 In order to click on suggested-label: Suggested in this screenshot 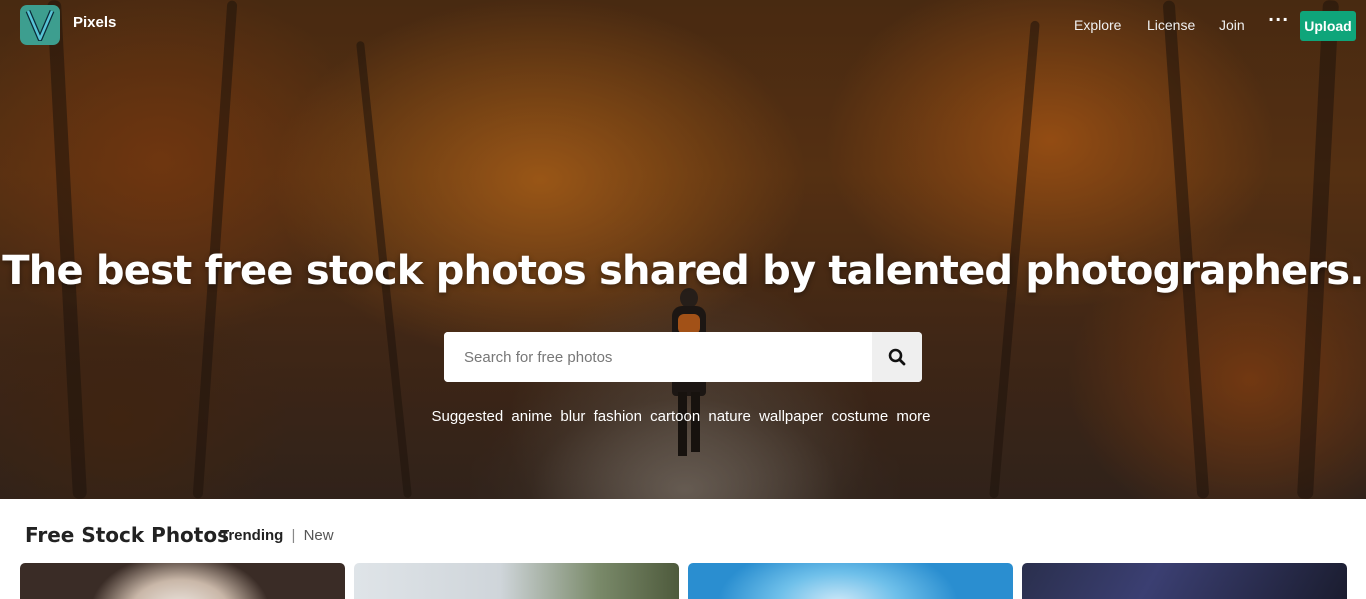, I will do `click(467, 416)`.